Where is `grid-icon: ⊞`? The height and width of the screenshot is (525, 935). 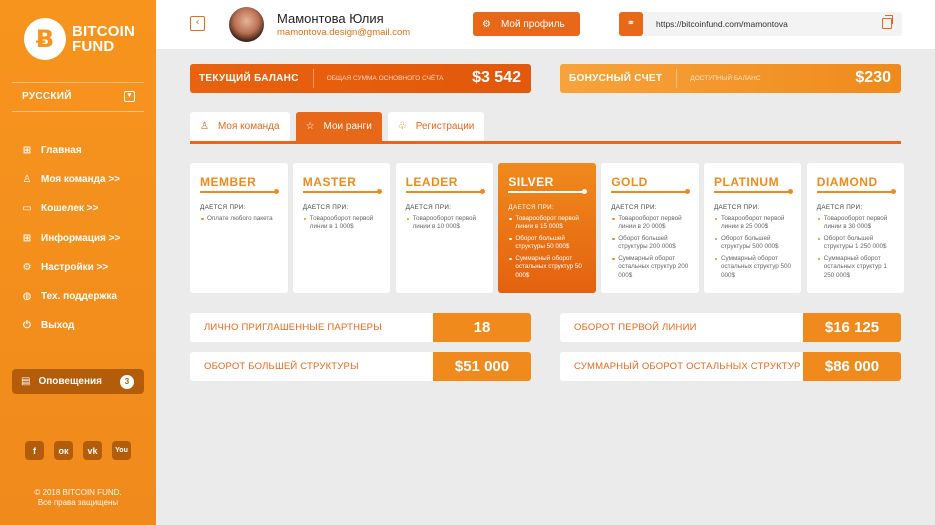 grid-icon: ⊞ is located at coordinates (27, 151).